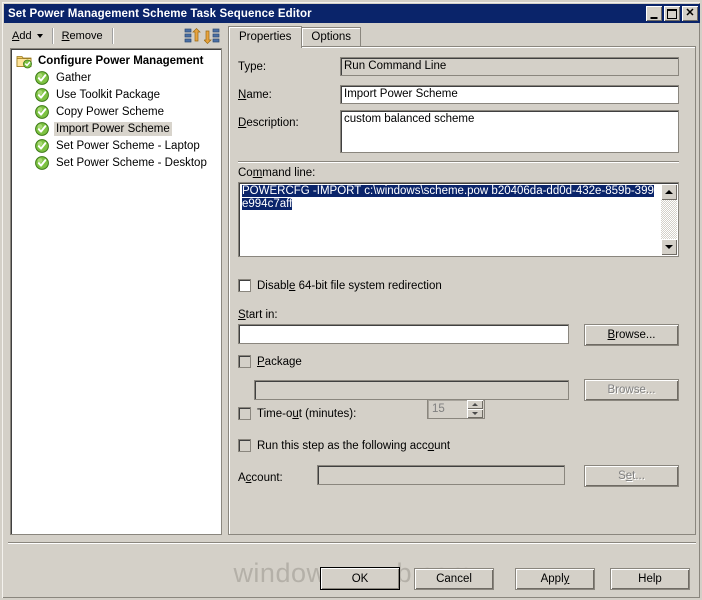 The height and width of the screenshot is (600, 702). I want to click on spinner-down-icon, so click(475, 413).